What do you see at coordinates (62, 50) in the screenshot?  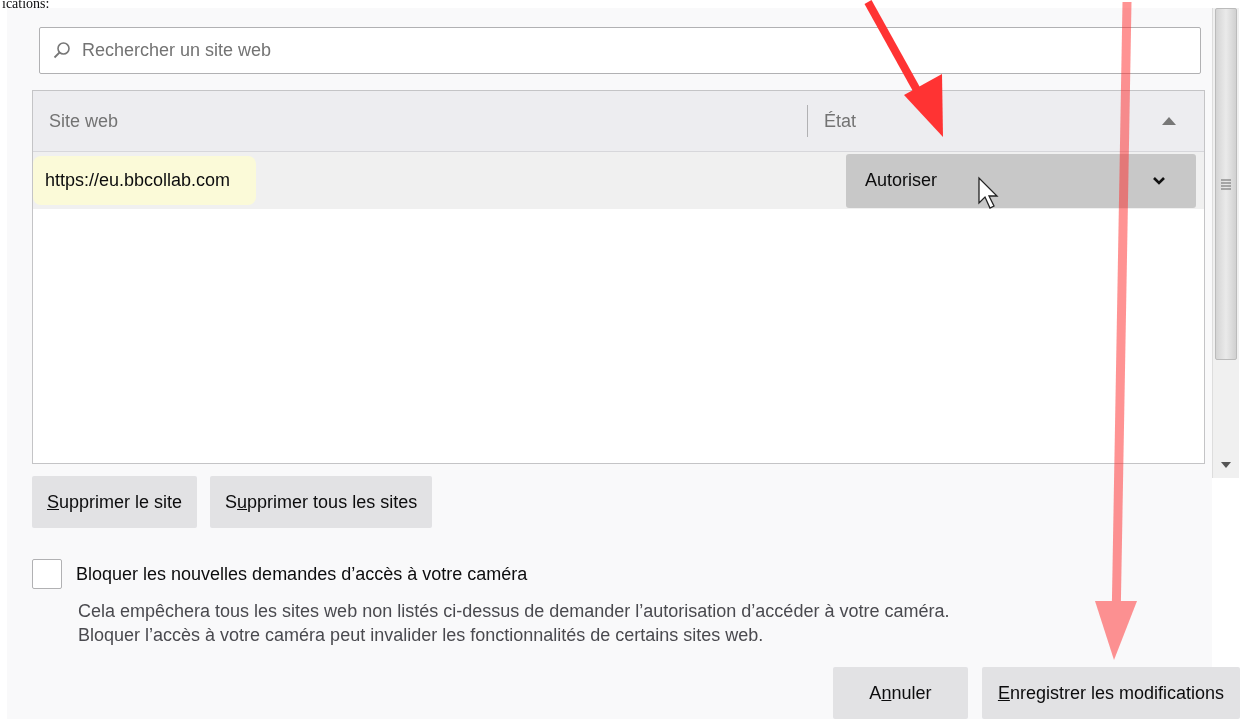 I see `search-icon` at bounding box center [62, 50].